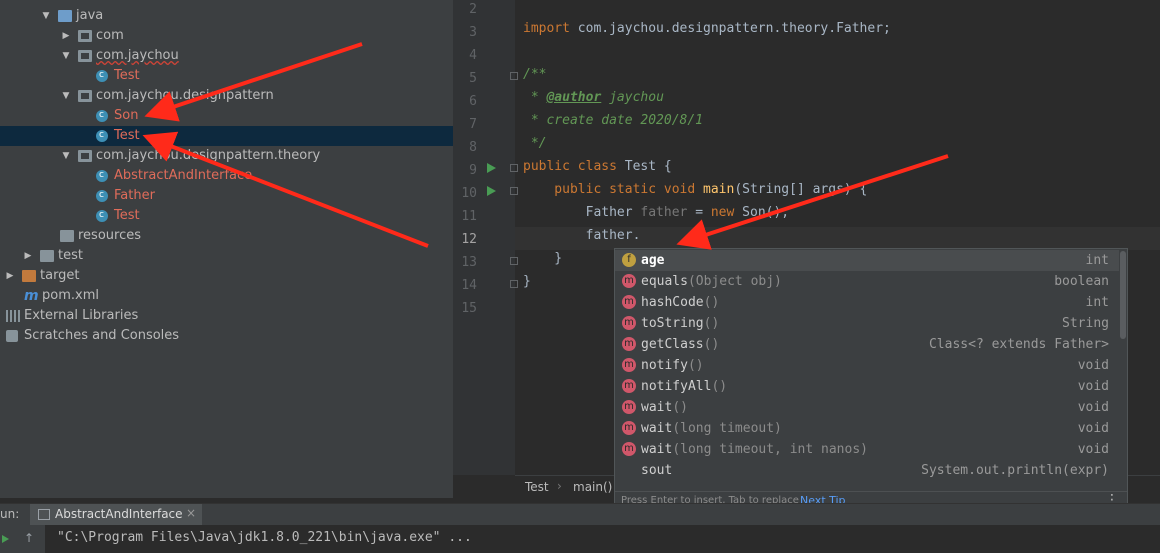 The image size is (1160, 553). What do you see at coordinates (70, 255) in the screenshot?
I see `tree-item-label: test` at bounding box center [70, 255].